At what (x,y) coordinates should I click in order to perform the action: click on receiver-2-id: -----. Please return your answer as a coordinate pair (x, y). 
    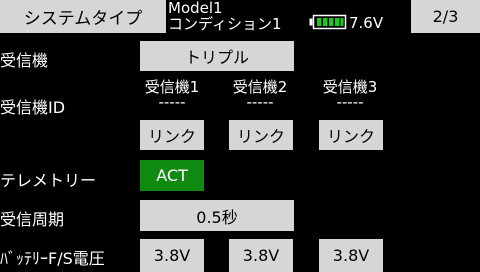
    Looking at the image, I should click on (260, 102).